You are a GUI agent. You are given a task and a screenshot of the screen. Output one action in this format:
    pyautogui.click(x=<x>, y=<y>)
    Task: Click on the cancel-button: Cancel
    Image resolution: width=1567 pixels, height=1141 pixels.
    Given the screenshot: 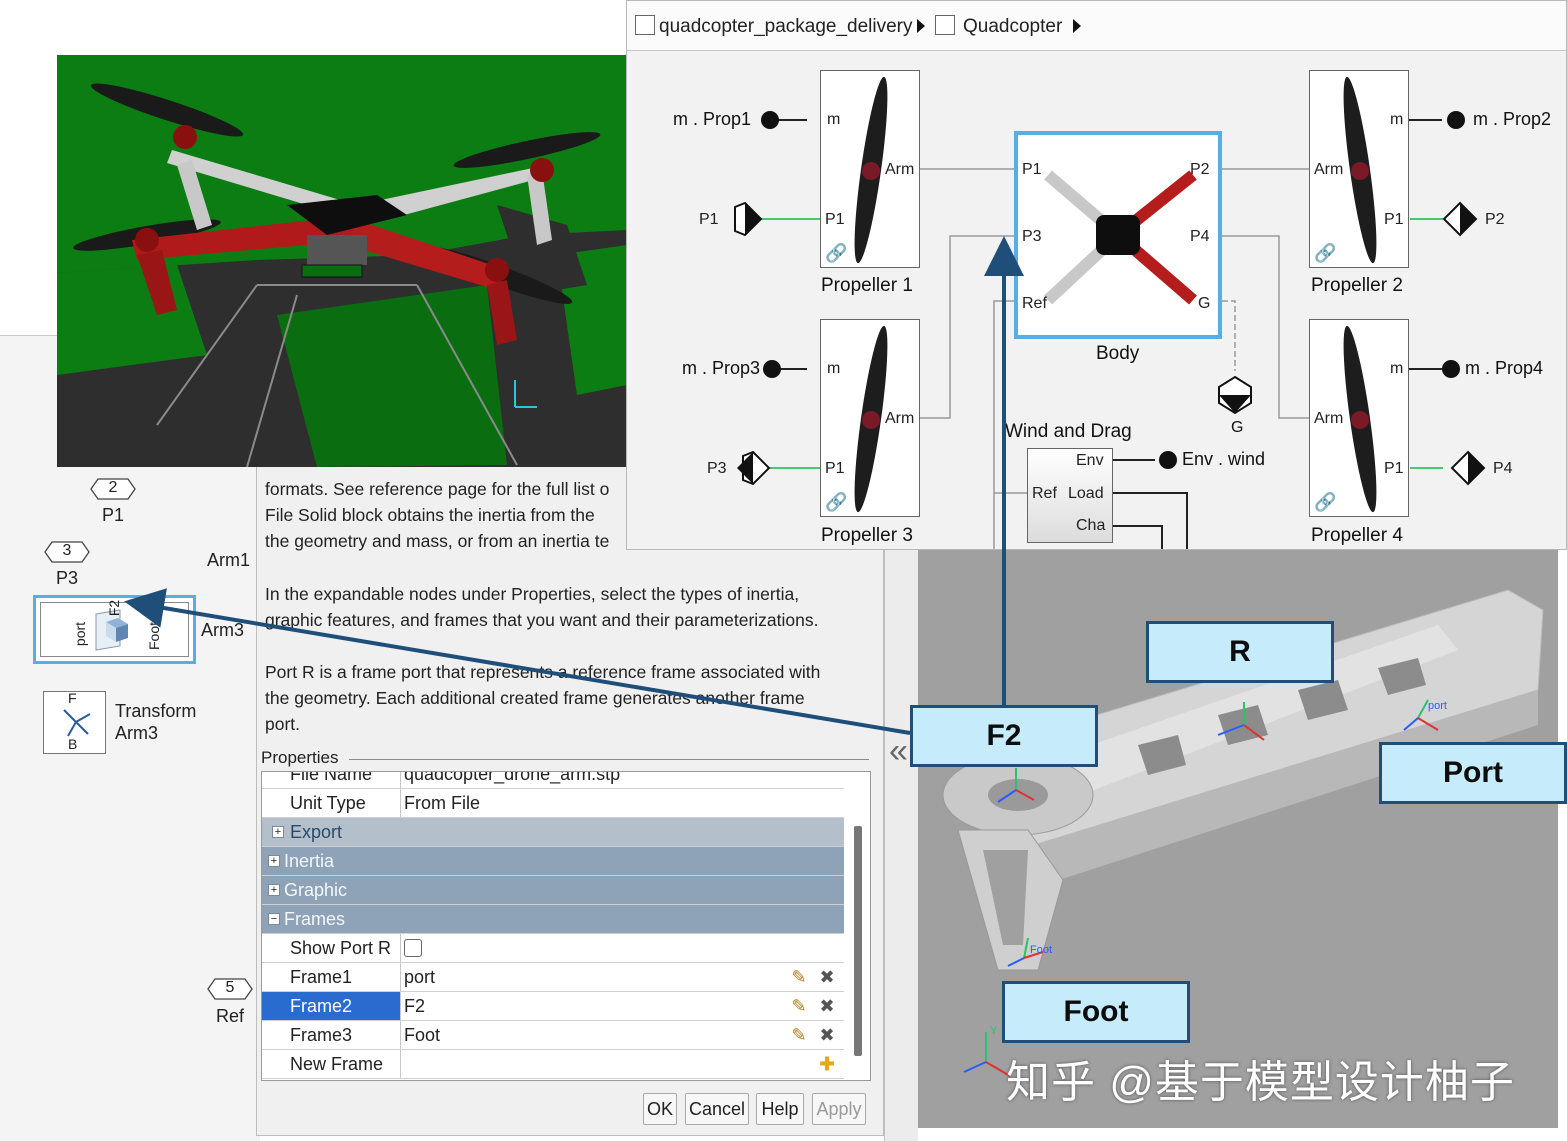 What is the action you would take?
    pyautogui.click(x=717, y=1109)
    